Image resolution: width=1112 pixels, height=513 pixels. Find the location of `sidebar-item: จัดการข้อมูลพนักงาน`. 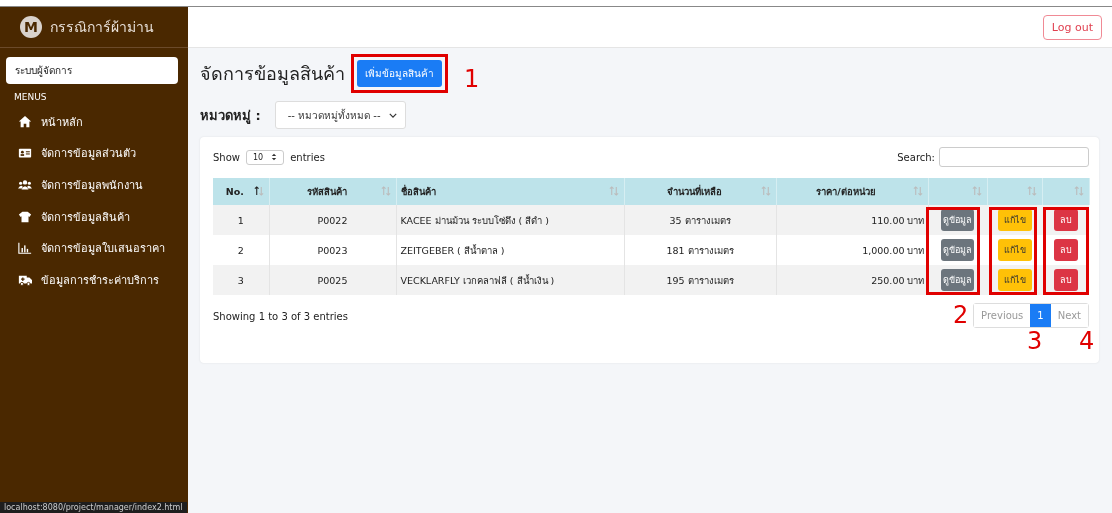

sidebar-item: จัดการข้อมูลพนักงาน is located at coordinates (94, 185).